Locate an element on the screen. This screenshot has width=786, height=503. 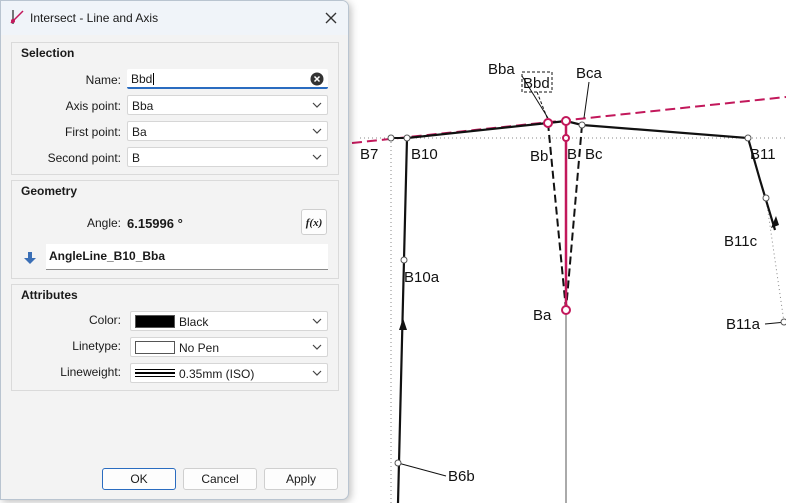
color-value: Black is located at coordinates (194, 322).